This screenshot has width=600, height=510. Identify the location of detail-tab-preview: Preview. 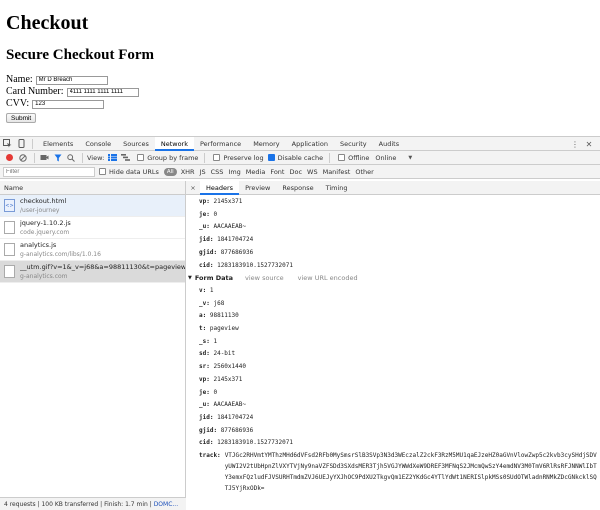
(257, 188).